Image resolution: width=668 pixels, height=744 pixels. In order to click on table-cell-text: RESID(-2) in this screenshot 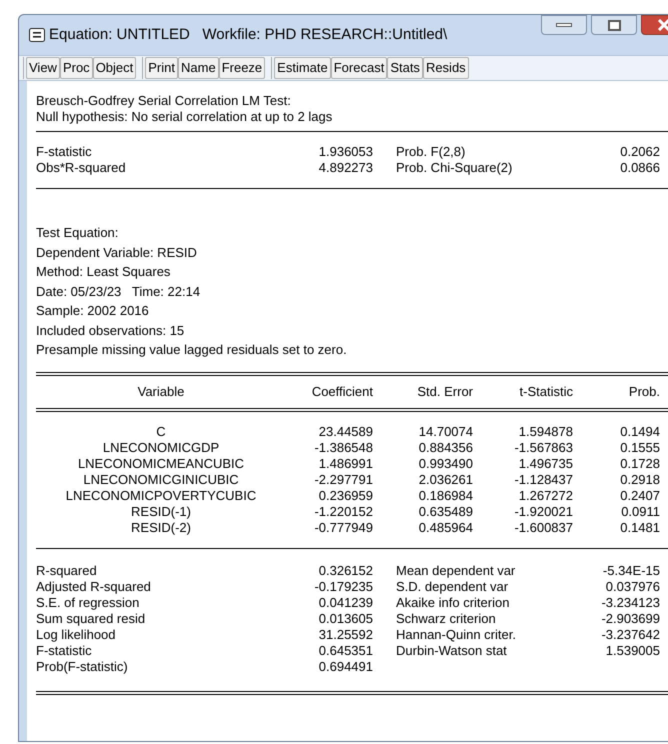, I will do `click(161, 528)`.